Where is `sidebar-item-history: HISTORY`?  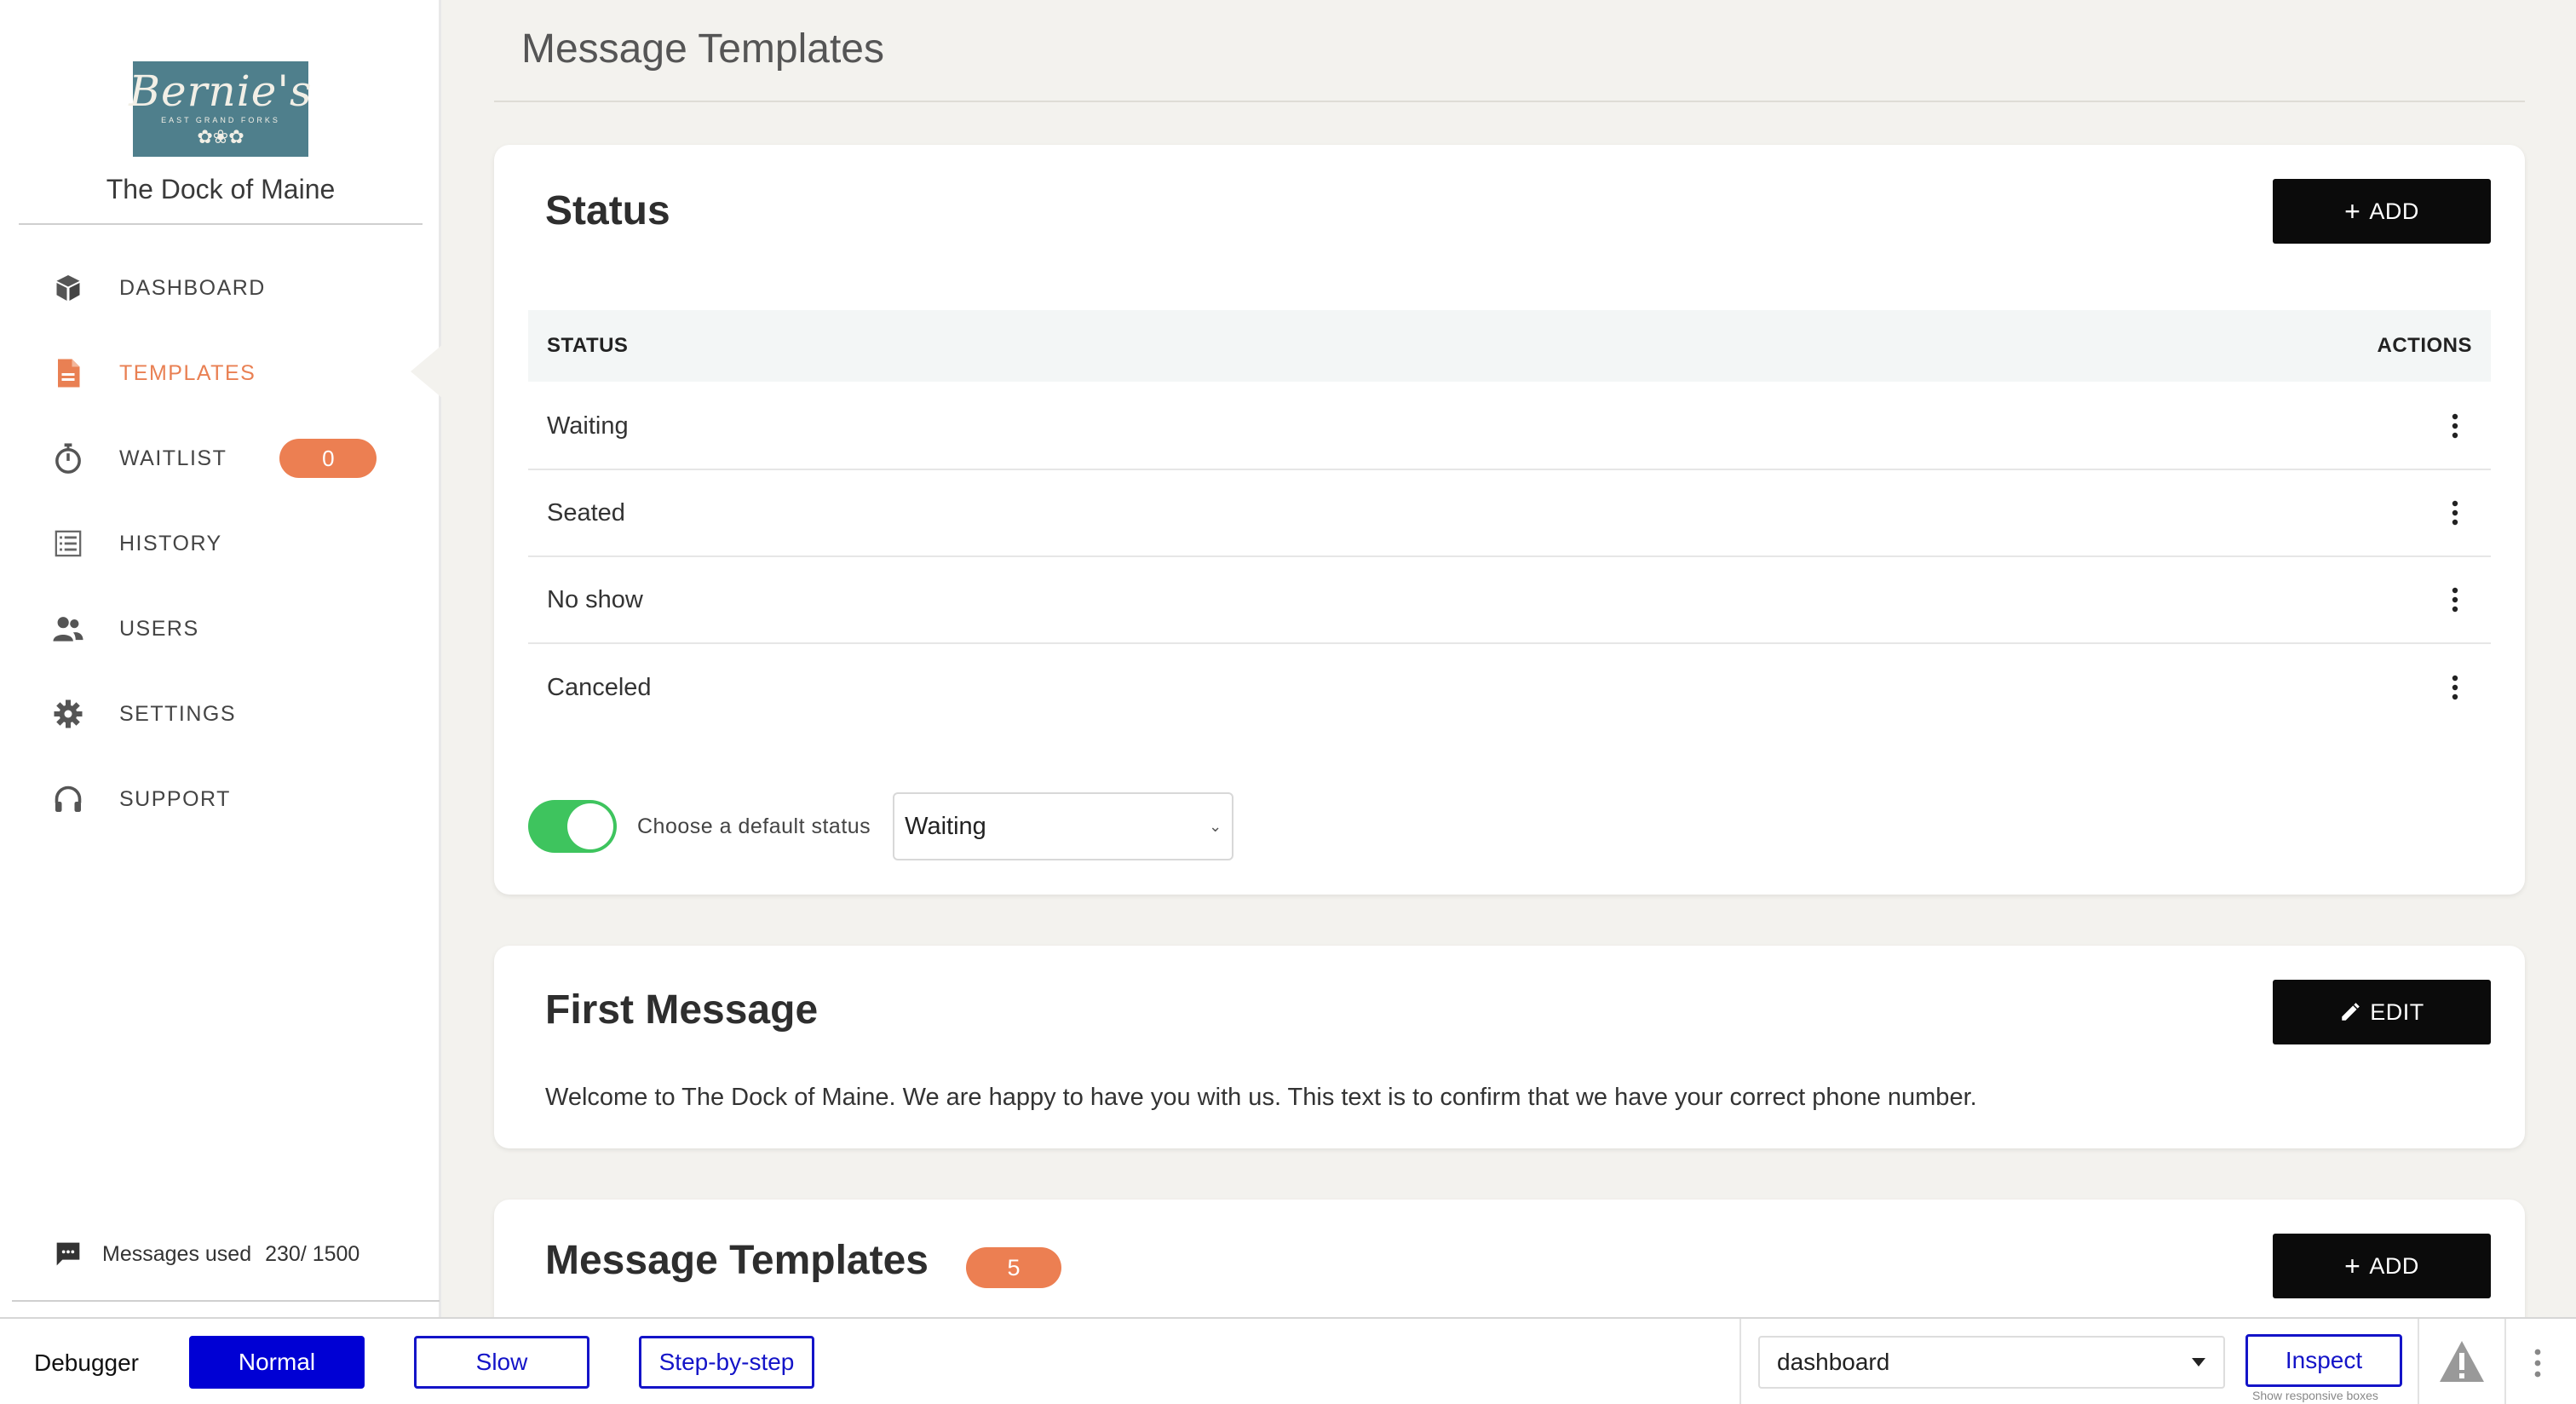 sidebar-item-history: HISTORY is located at coordinates (228, 543).